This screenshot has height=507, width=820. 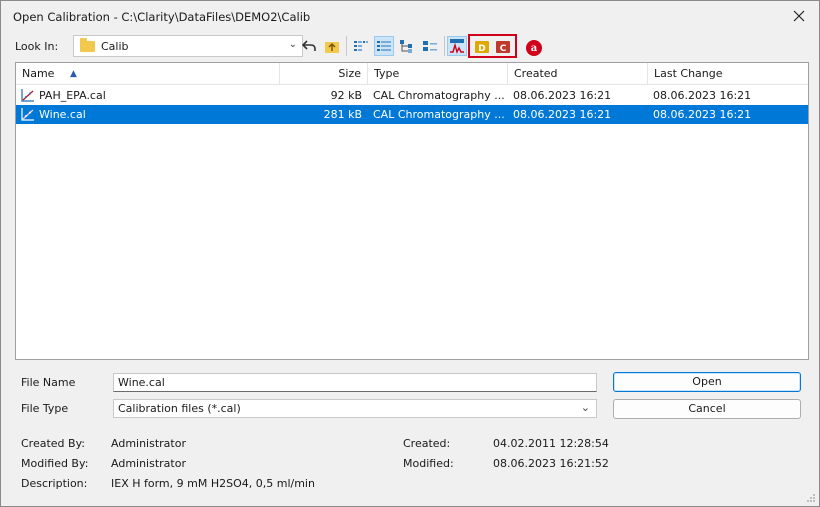 What do you see at coordinates (355, 408) in the screenshot?
I see `file-type-select: Calibration files (*.cal) ⌄` at bounding box center [355, 408].